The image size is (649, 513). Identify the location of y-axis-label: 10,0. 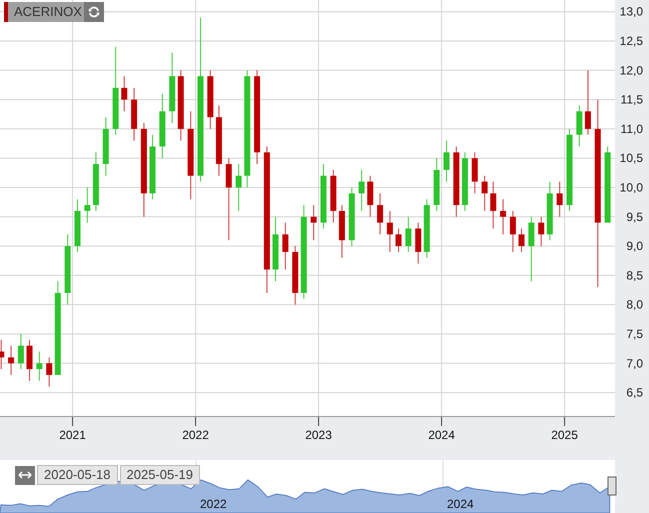
(631, 187).